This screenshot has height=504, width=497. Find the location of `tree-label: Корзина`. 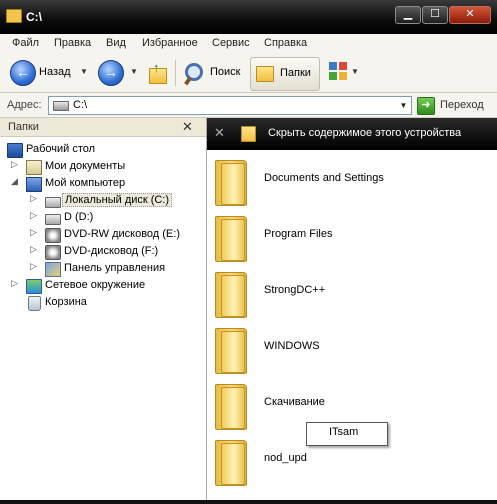

tree-label: Корзина is located at coordinates (66, 302).